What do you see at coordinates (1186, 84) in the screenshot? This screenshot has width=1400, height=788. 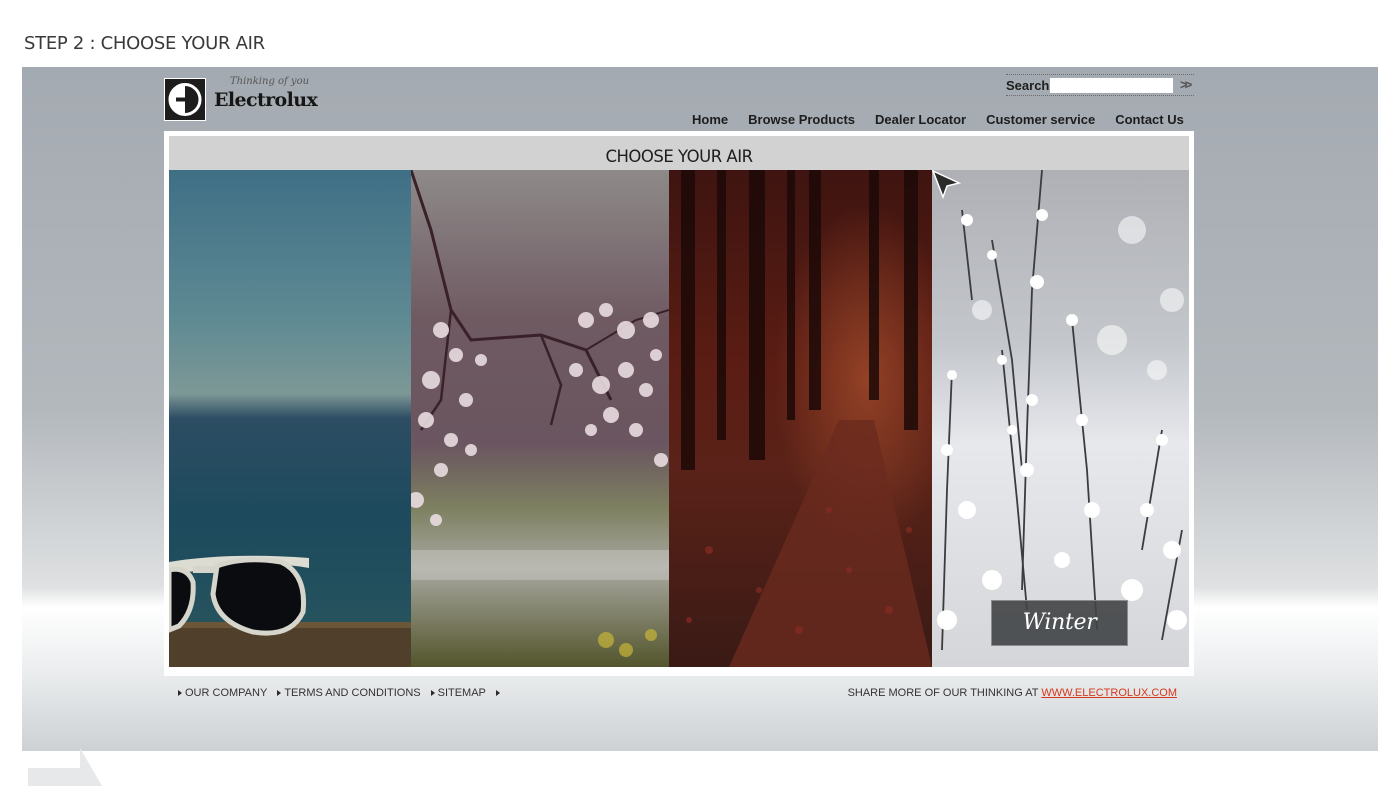 I see `search-submit-icon: >>` at bounding box center [1186, 84].